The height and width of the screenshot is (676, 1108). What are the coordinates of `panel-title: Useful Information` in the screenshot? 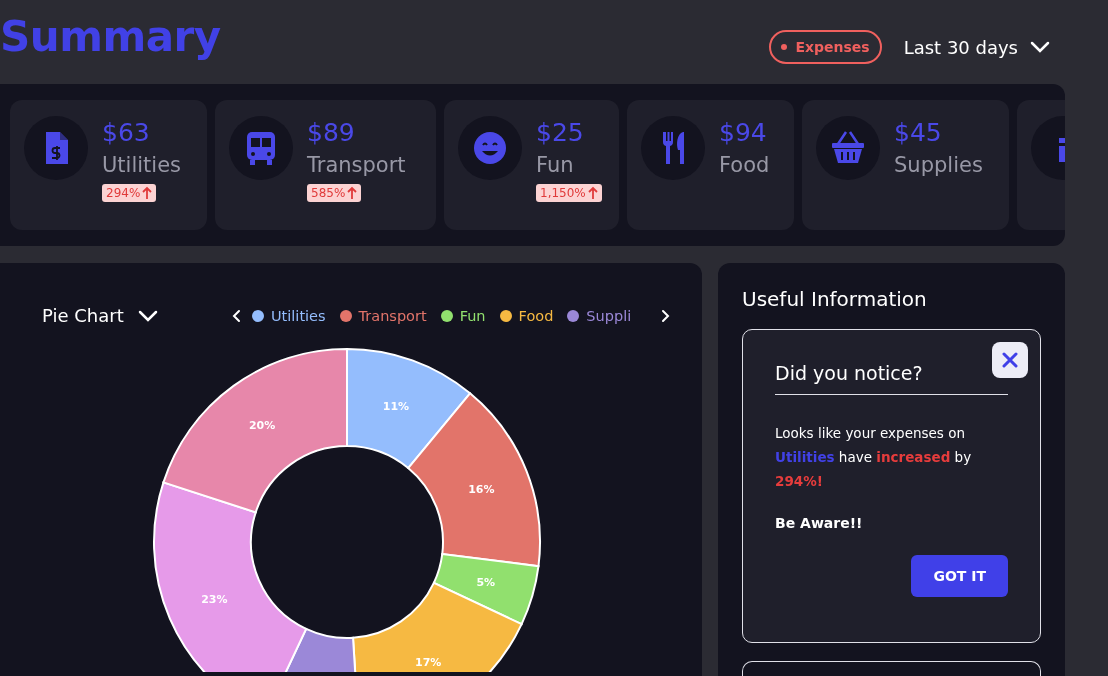 It's located at (835, 299).